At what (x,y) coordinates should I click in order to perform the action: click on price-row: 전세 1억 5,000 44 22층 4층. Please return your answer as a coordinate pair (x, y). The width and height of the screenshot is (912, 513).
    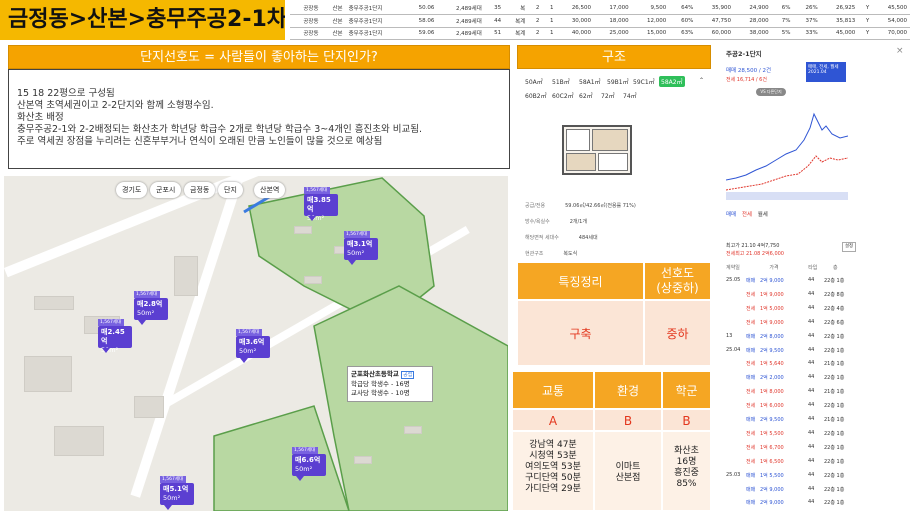
    Looking at the image, I should click on (814, 308).